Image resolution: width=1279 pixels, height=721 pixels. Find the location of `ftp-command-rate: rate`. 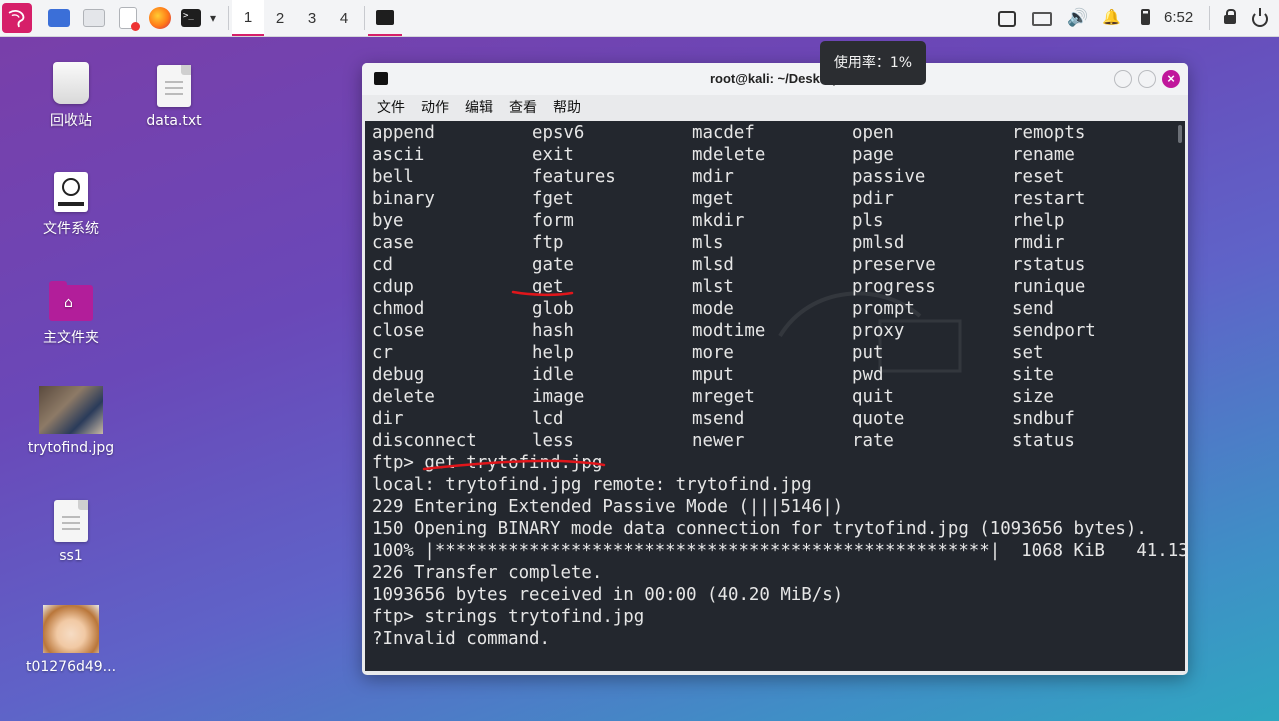

ftp-command-rate: rate is located at coordinates (873, 441).